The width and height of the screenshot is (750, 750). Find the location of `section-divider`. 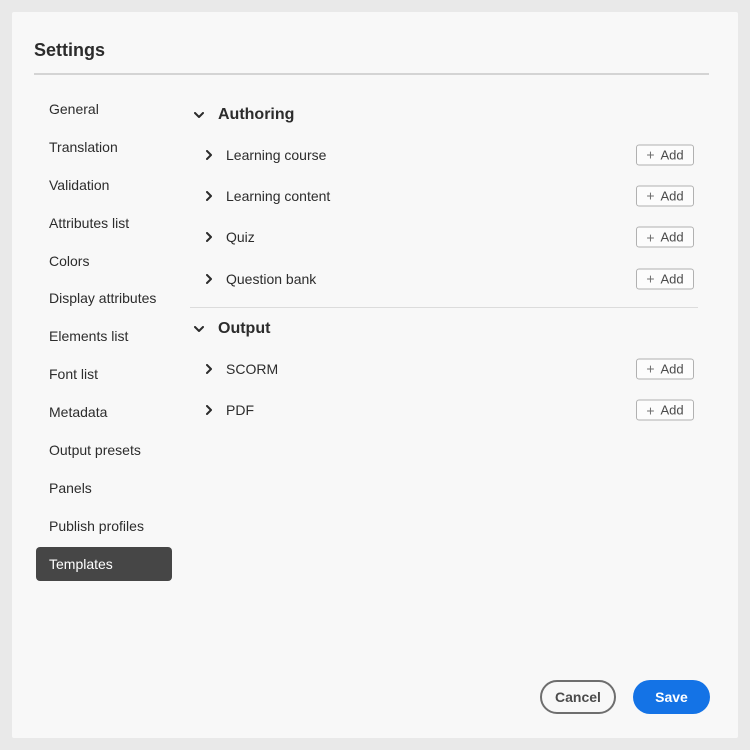

section-divider is located at coordinates (444, 308).